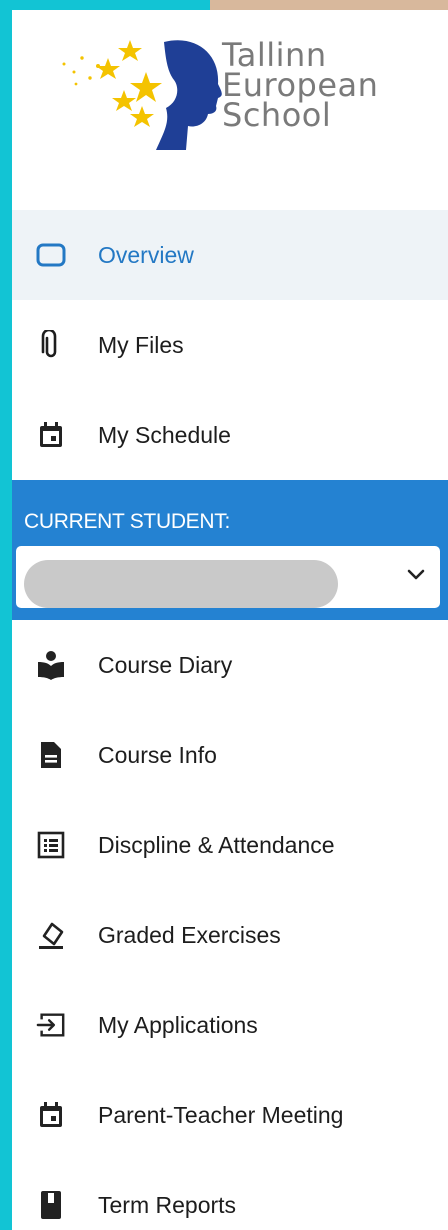  What do you see at coordinates (300, 86) in the screenshot?
I see `school-name: Tallinn European School` at bounding box center [300, 86].